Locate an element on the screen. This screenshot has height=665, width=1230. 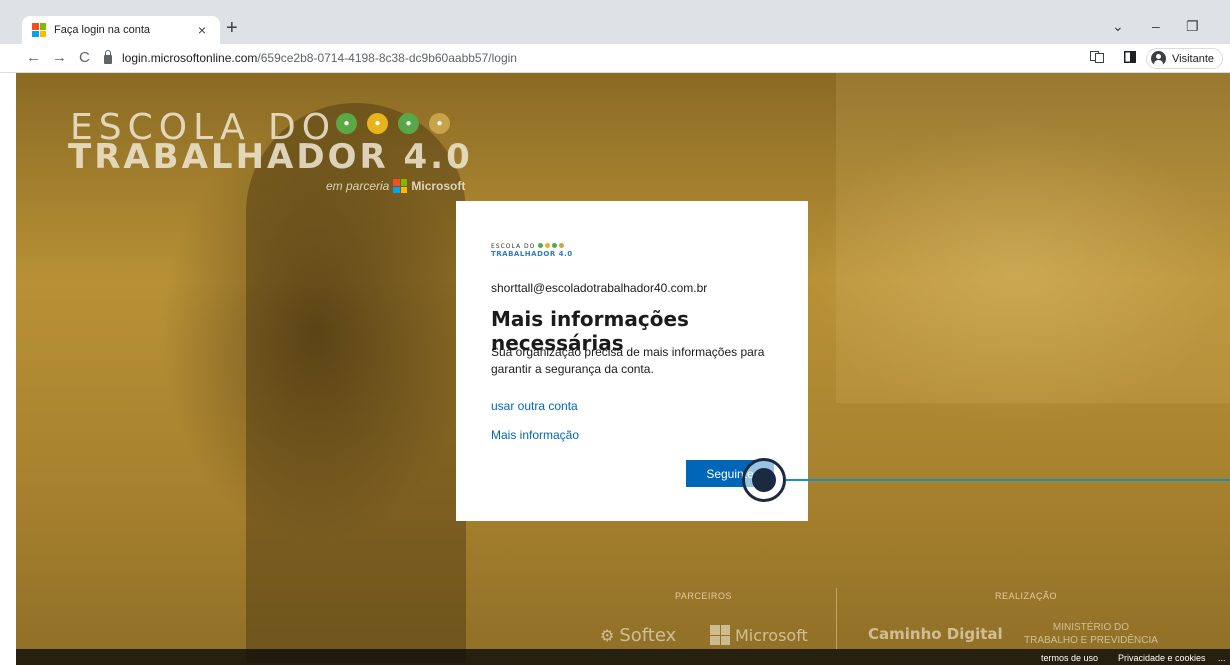
back-button: ← is located at coordinates (33, 58).